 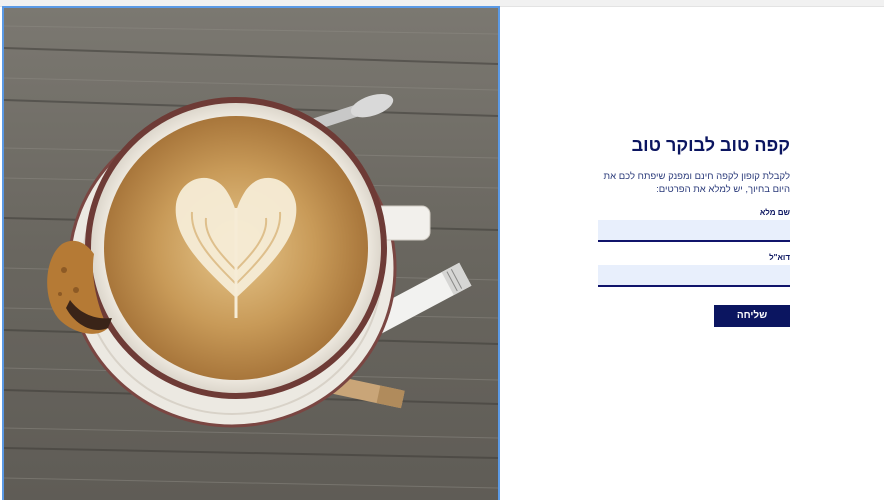 I want to click on form-title: קפה טוב לבוקר טוב, so click(x=710, y=145).